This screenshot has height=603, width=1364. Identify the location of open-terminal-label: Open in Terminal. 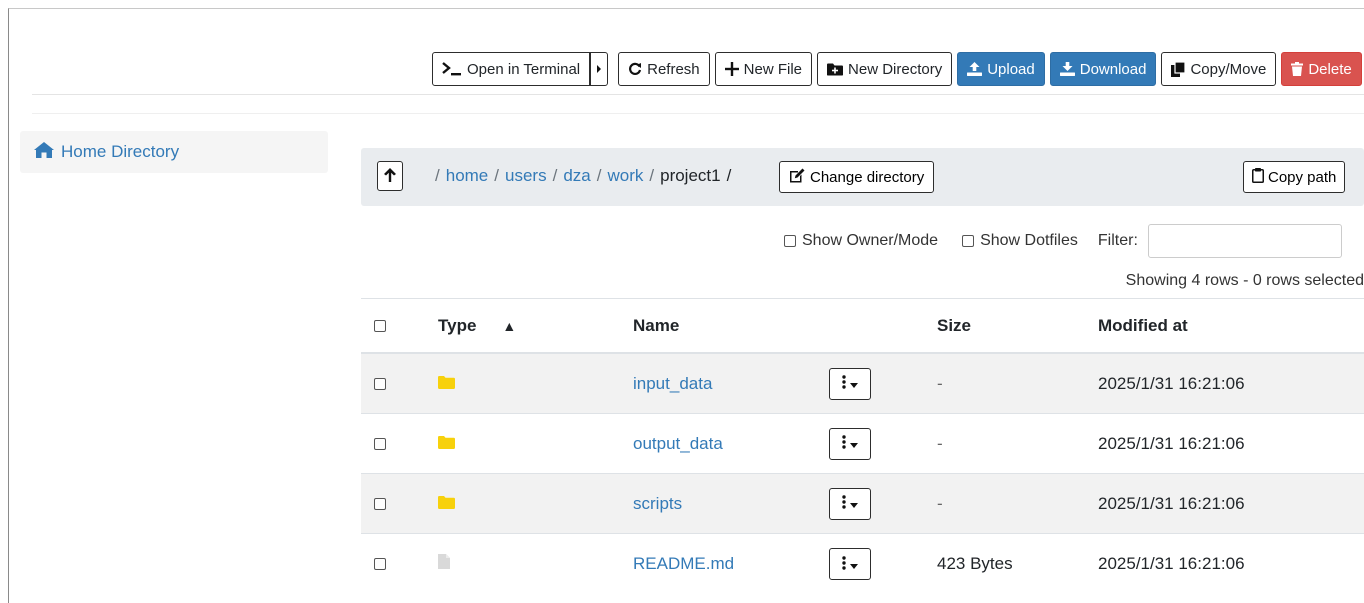
(524, 69).